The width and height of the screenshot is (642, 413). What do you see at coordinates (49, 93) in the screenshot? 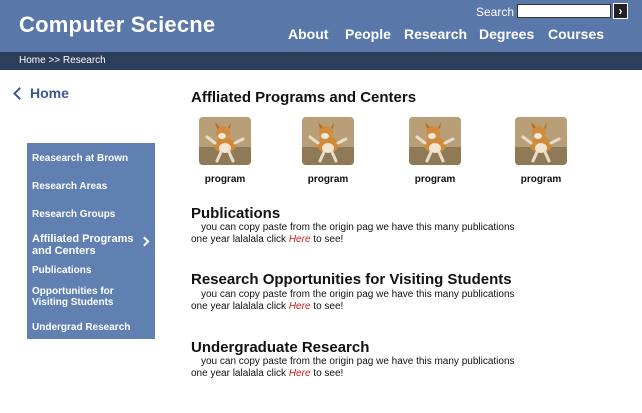
I see `back-home-label: Home` at bounding box center [49, 93].